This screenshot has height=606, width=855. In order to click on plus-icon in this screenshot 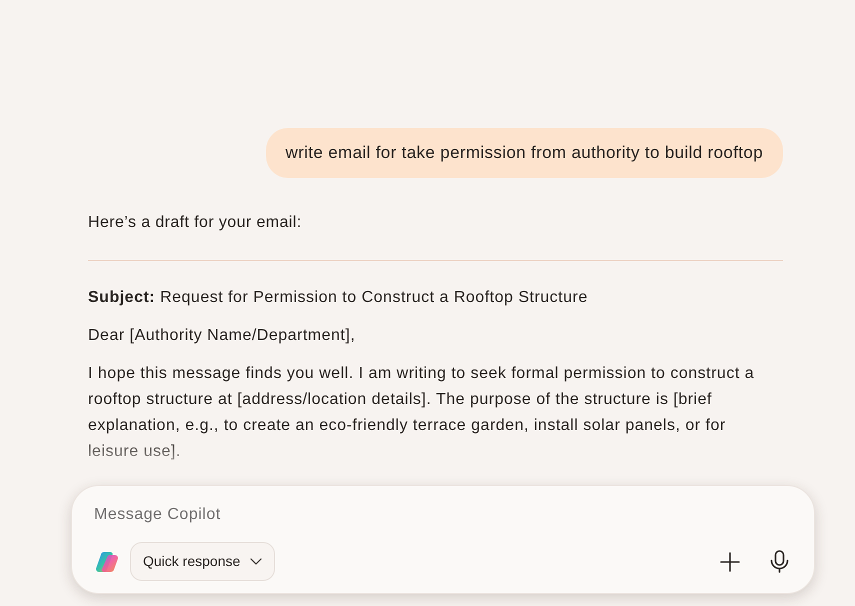, I will do `click(730, 562)`.